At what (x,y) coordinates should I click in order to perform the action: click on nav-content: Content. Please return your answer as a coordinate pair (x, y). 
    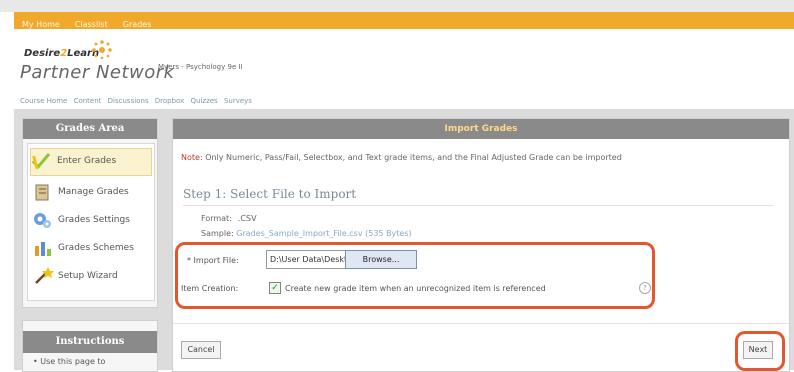
    Looking at the image, I should click on (88, 101).